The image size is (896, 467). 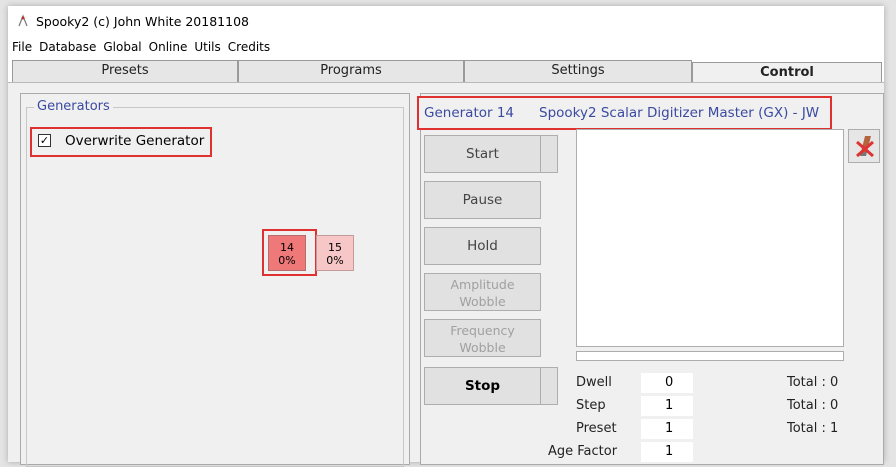 I want to click on output-textarea, so click(x=710, y=238).